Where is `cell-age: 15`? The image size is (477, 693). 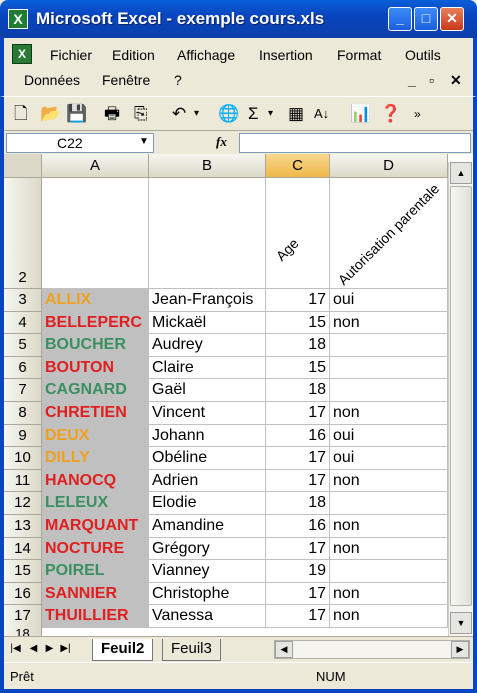
cell-age: 15 is located at coordinates (298, 368).